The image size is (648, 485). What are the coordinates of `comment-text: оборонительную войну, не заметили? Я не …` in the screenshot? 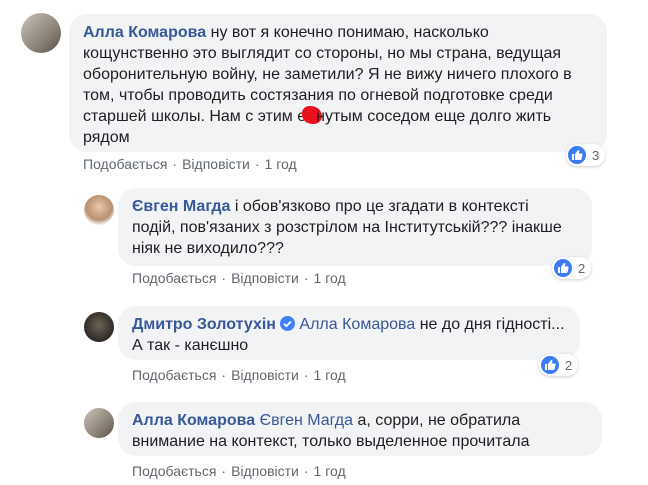 It's located at (327, 74).